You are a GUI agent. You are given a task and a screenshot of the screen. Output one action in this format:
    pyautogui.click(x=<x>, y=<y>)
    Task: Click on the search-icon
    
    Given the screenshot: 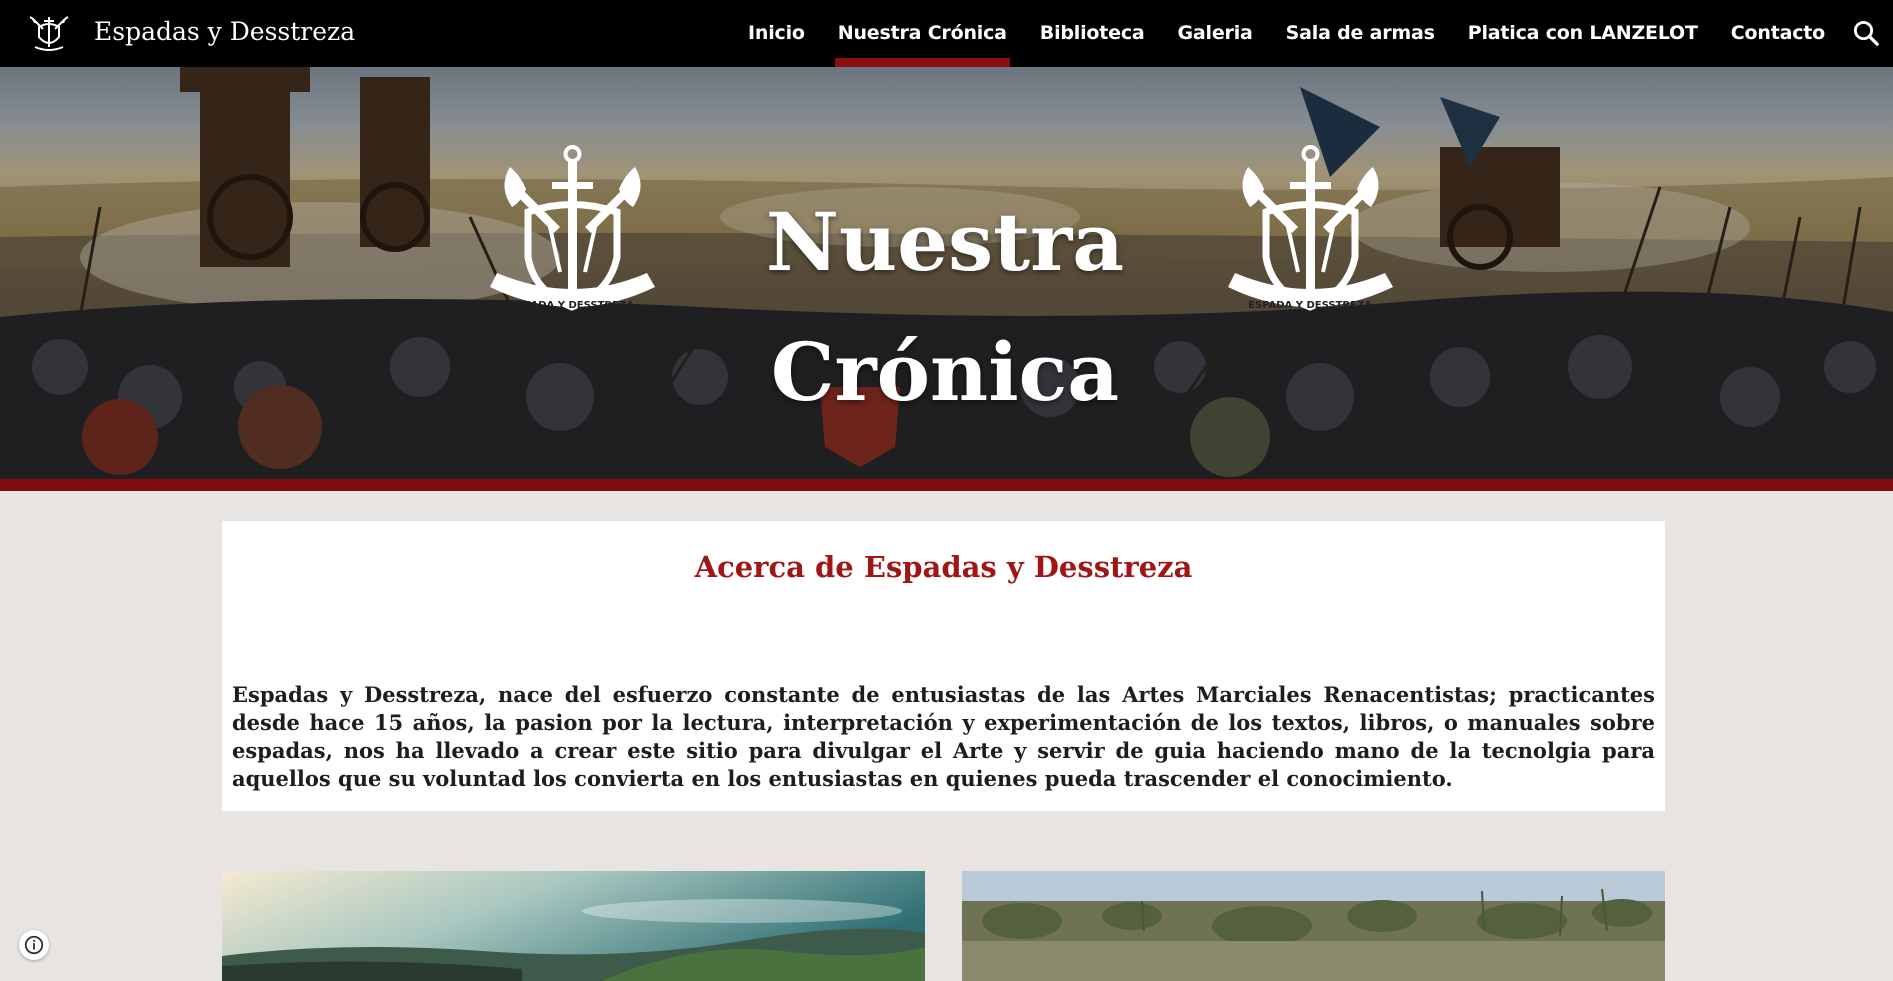 What is the action you would take?
    pyautogui.click(x=1866, y=33)
    